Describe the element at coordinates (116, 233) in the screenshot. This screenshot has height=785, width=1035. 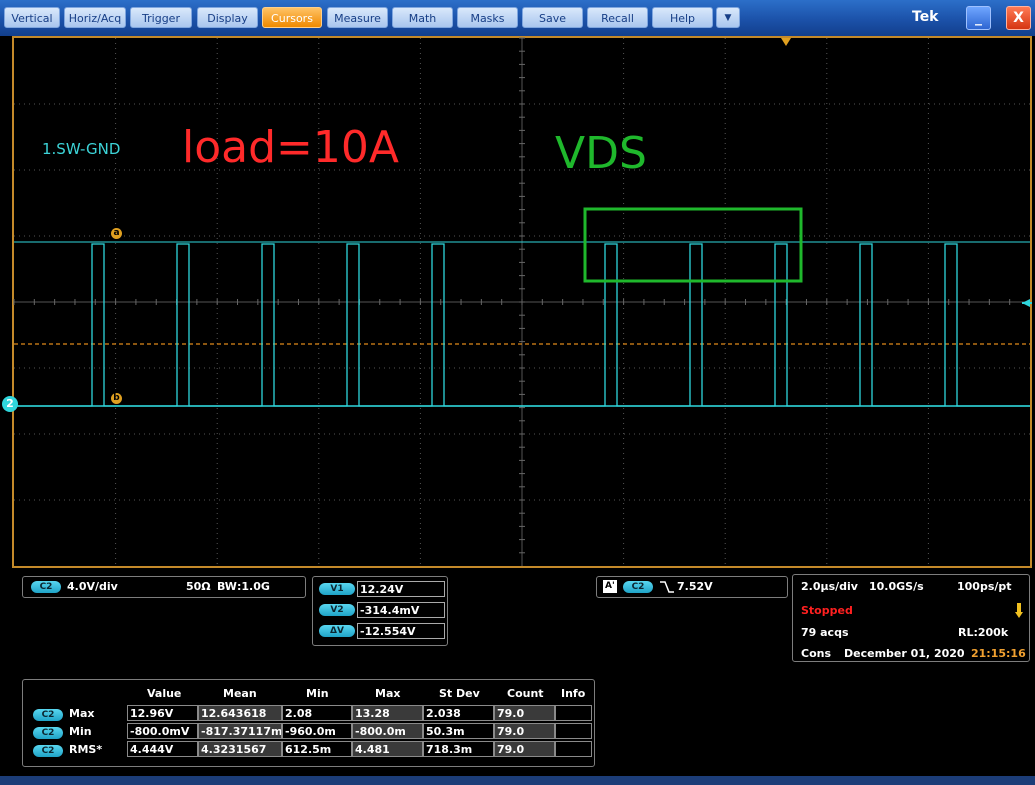
I see `cursor-a-label: a` at that location.